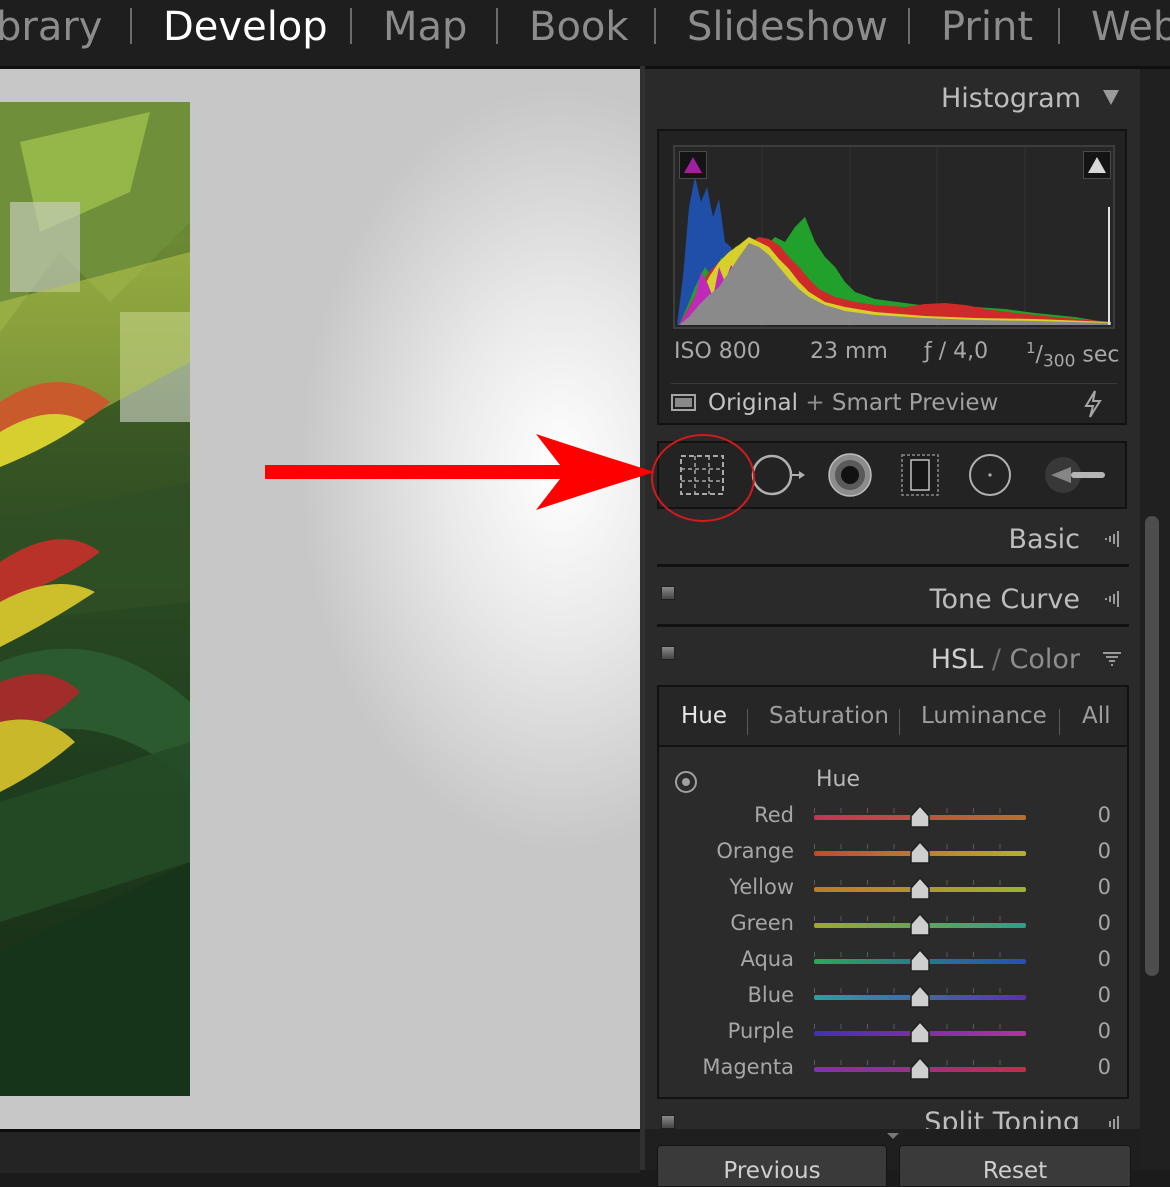  I want to click on photo-image, so click(95, 599).